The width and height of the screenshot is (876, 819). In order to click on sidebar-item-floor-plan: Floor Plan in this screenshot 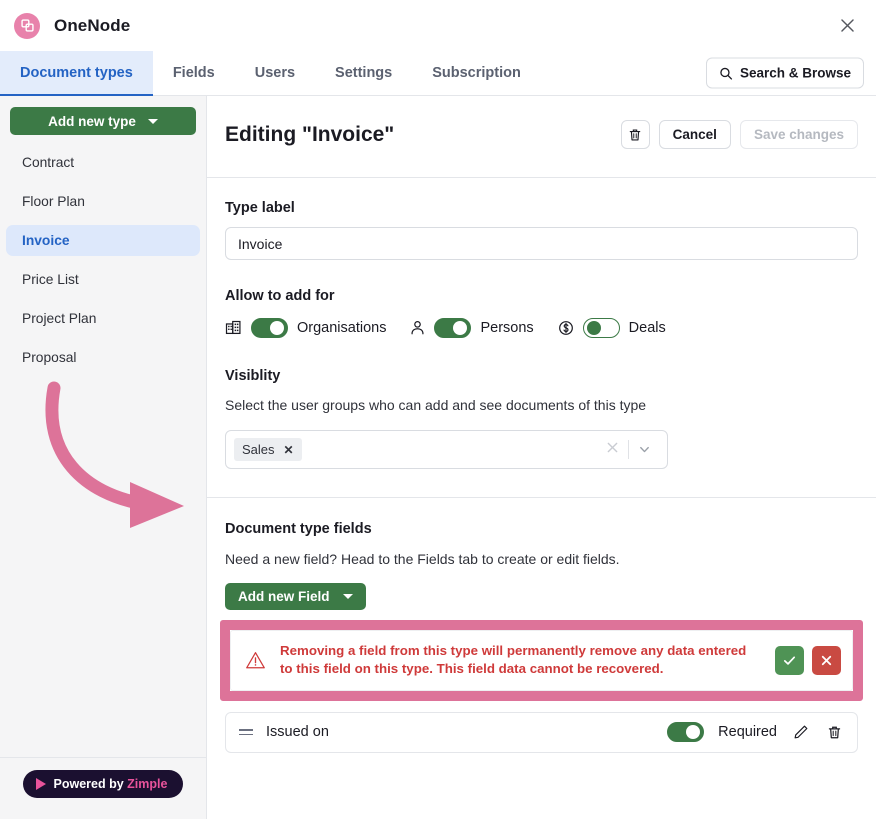, I will do `click(103, 201)`.